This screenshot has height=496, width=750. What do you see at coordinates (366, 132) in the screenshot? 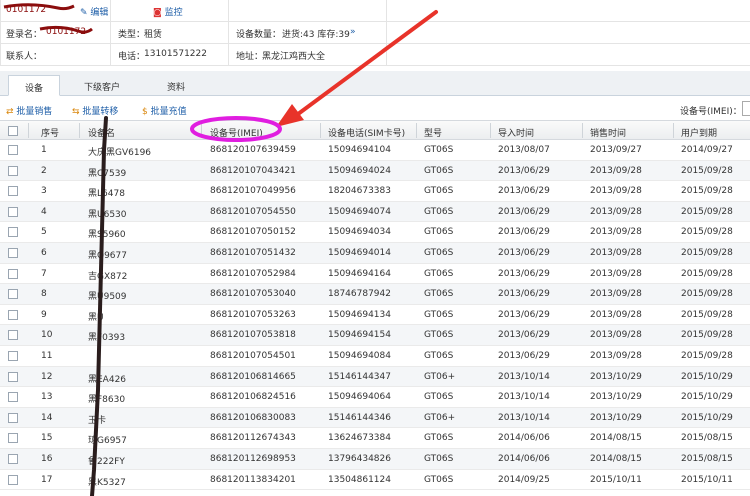
I see `col-header-sim: 设备电话(SIM卡号)` at bounding box center [366, 132].